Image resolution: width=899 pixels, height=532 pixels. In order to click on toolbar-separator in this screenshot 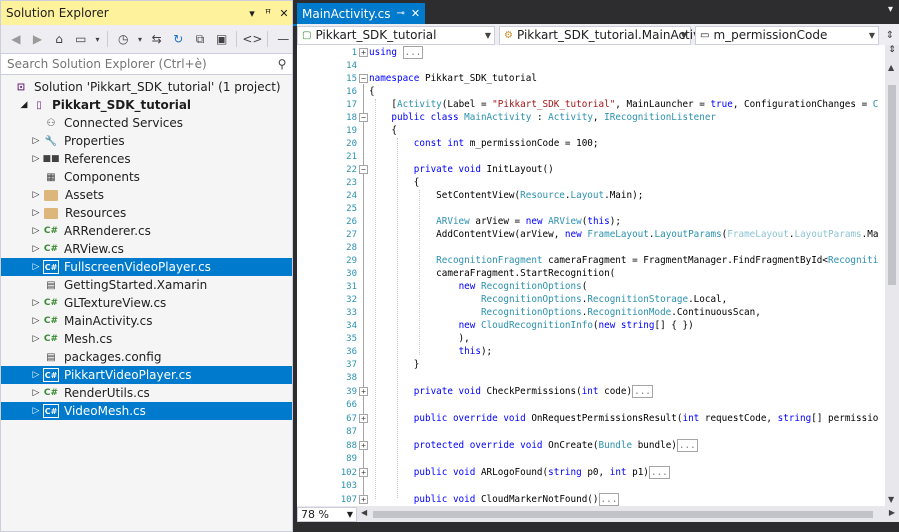, I will do `click(108, 39)`.